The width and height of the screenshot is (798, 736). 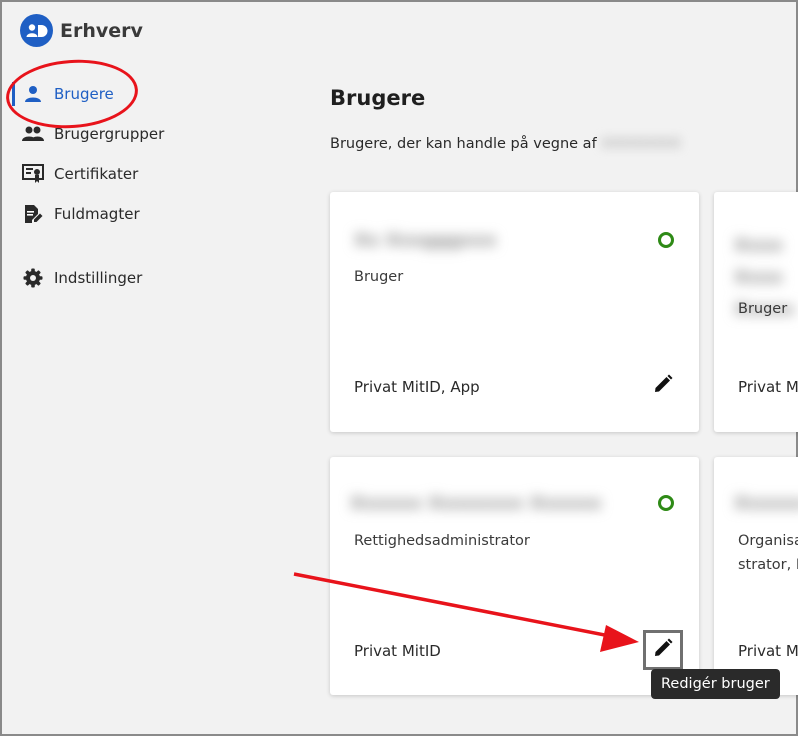 I want to click on document-edit-icon, so click(x=33, y=214).